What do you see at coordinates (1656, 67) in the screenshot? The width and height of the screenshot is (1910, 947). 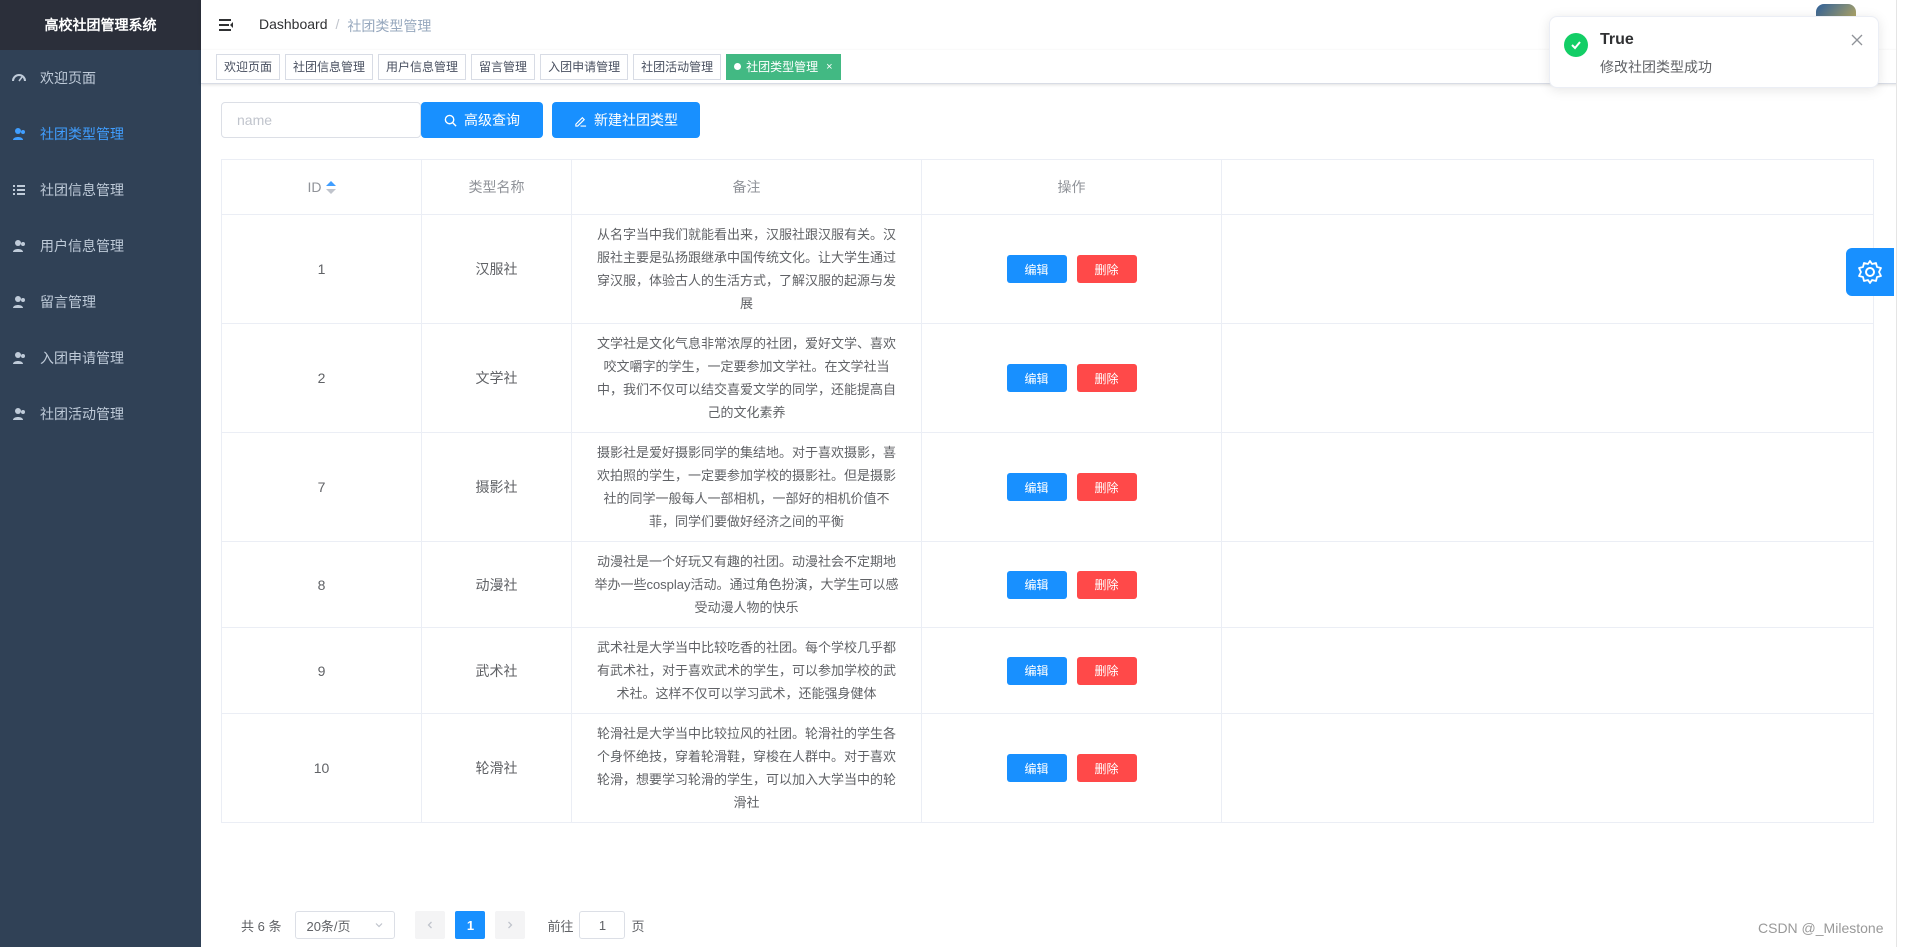 I see `notification-message: 修改社团类型成功` at bounding box center [1656, 67].